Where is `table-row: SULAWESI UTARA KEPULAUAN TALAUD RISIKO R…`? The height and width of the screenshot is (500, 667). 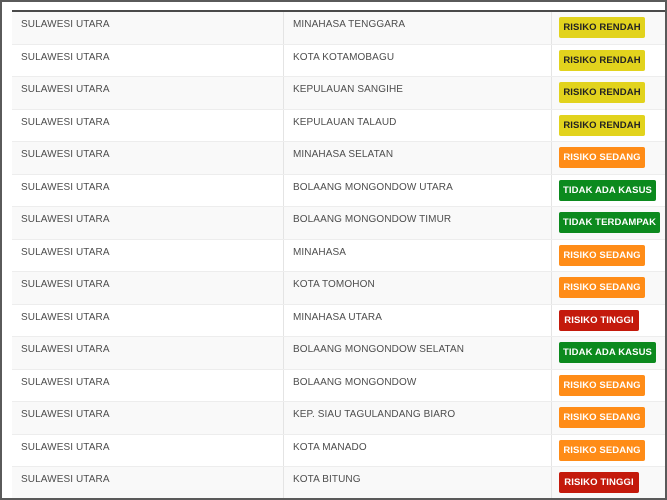 table-row: SULAWESI UTARA KEPULAUAN TALAUD RISIKO R… is located at coordinates (338, 125).